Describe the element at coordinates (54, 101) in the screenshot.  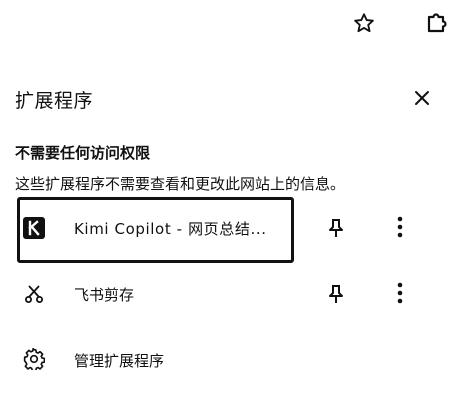
I see `panel-title: 扩展程序` at that location.